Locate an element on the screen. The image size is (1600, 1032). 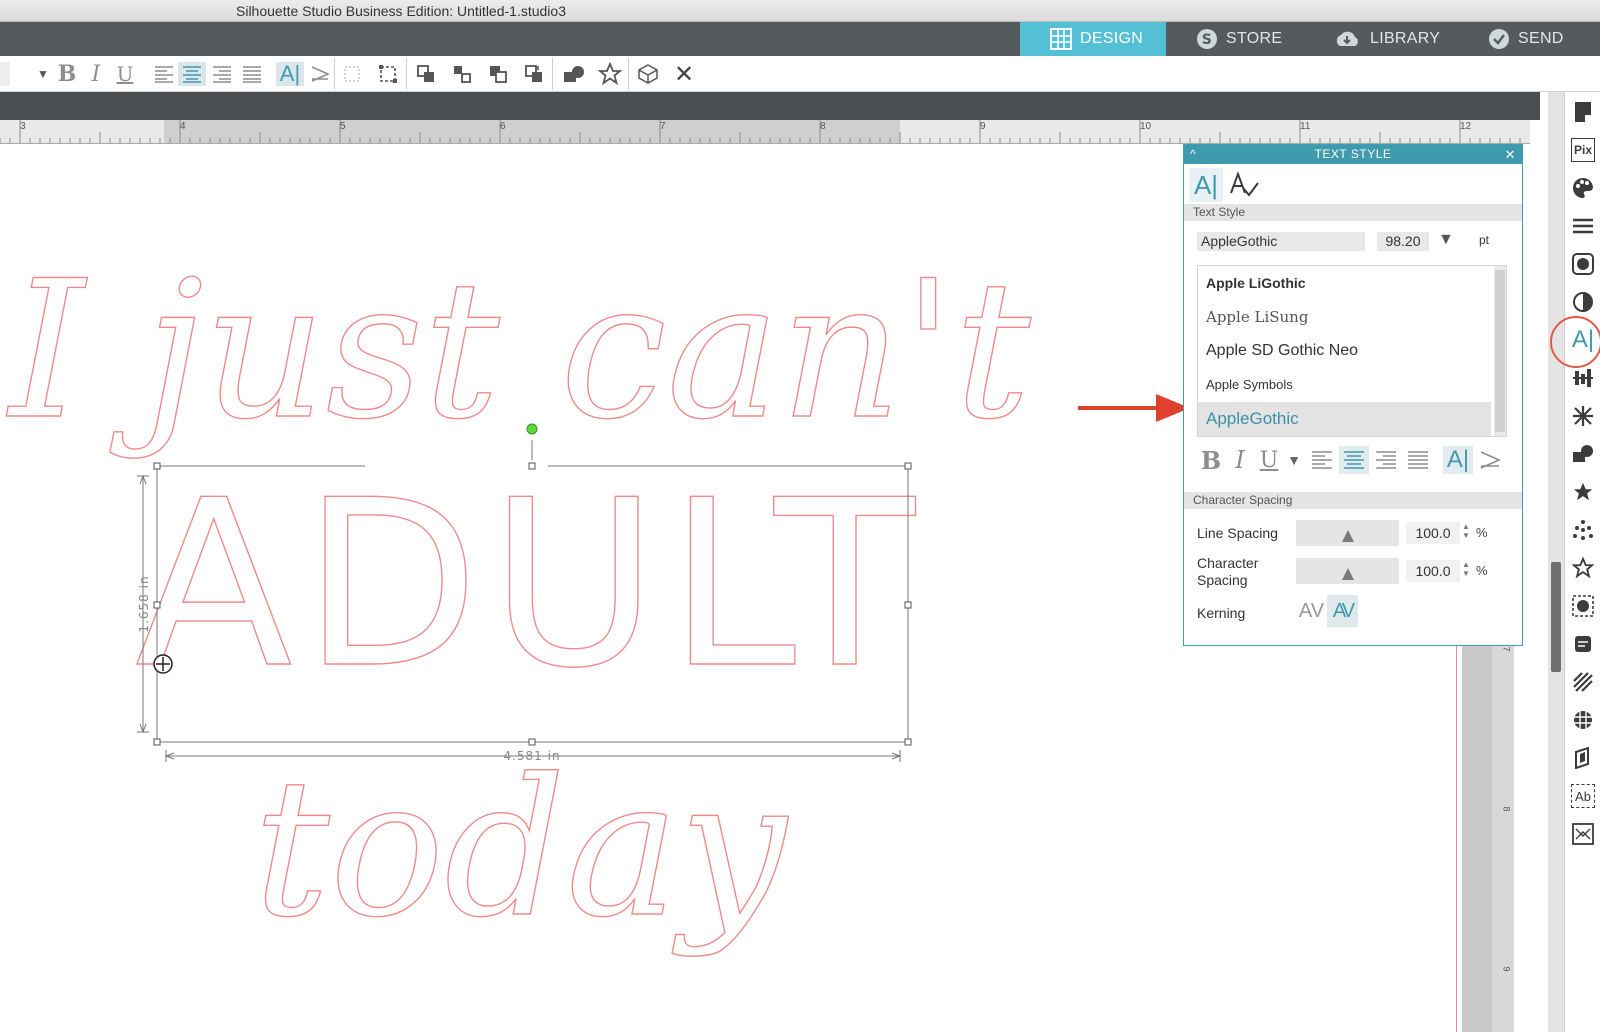
tab-send: SEND is located at coordinates (1529, 39).